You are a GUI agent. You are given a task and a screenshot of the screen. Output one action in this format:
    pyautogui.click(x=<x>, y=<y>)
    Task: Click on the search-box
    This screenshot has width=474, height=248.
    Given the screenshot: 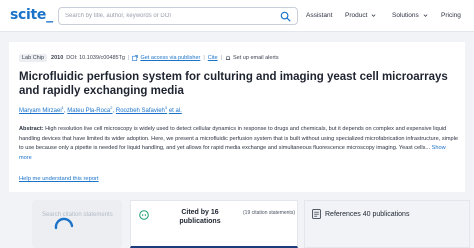 What is the action you would take?
    pyautogui.click(x=178, y=16)
    